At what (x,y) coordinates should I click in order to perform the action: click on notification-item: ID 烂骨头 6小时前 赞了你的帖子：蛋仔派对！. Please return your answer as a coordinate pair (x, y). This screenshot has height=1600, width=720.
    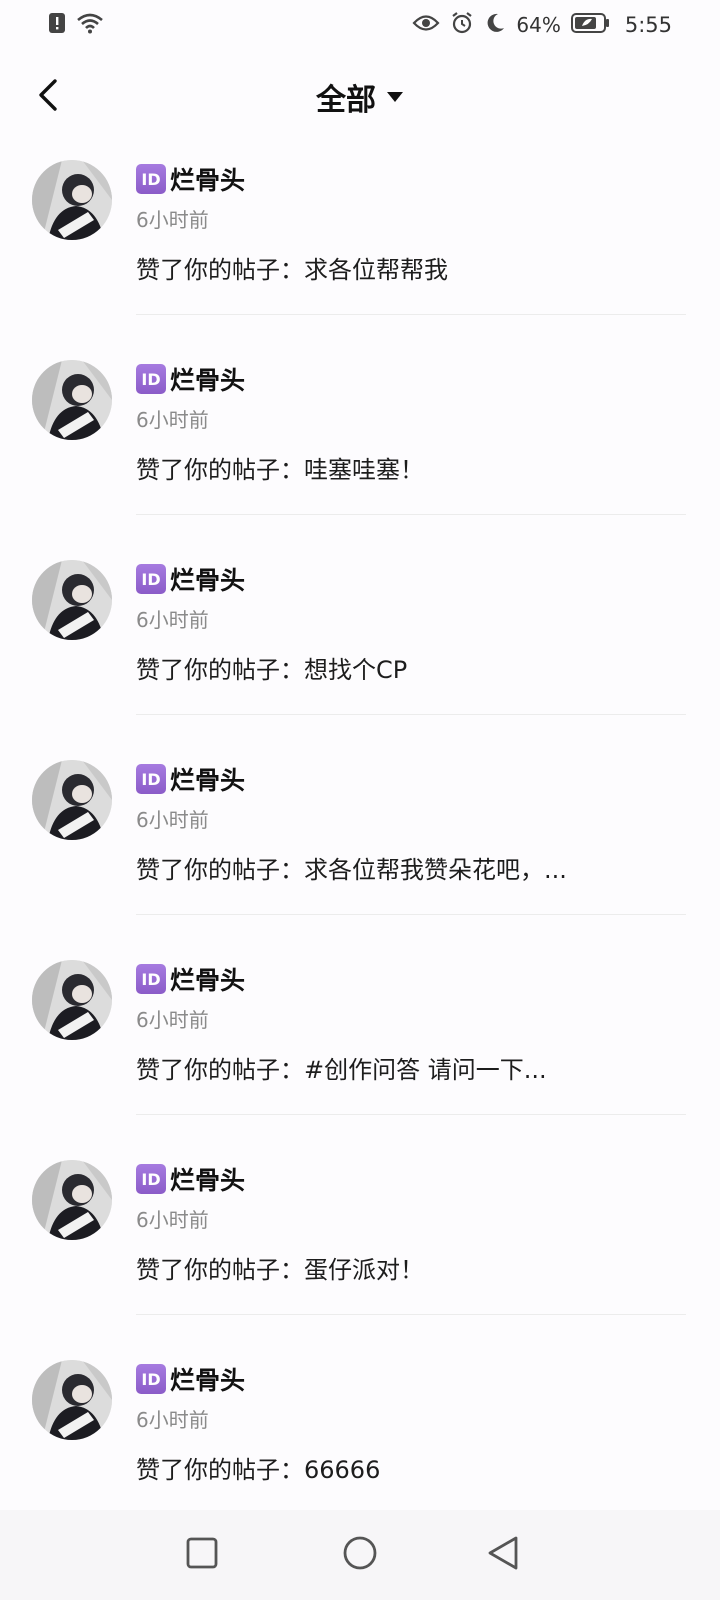
    Looking at the image, I should click on (360, 1240).